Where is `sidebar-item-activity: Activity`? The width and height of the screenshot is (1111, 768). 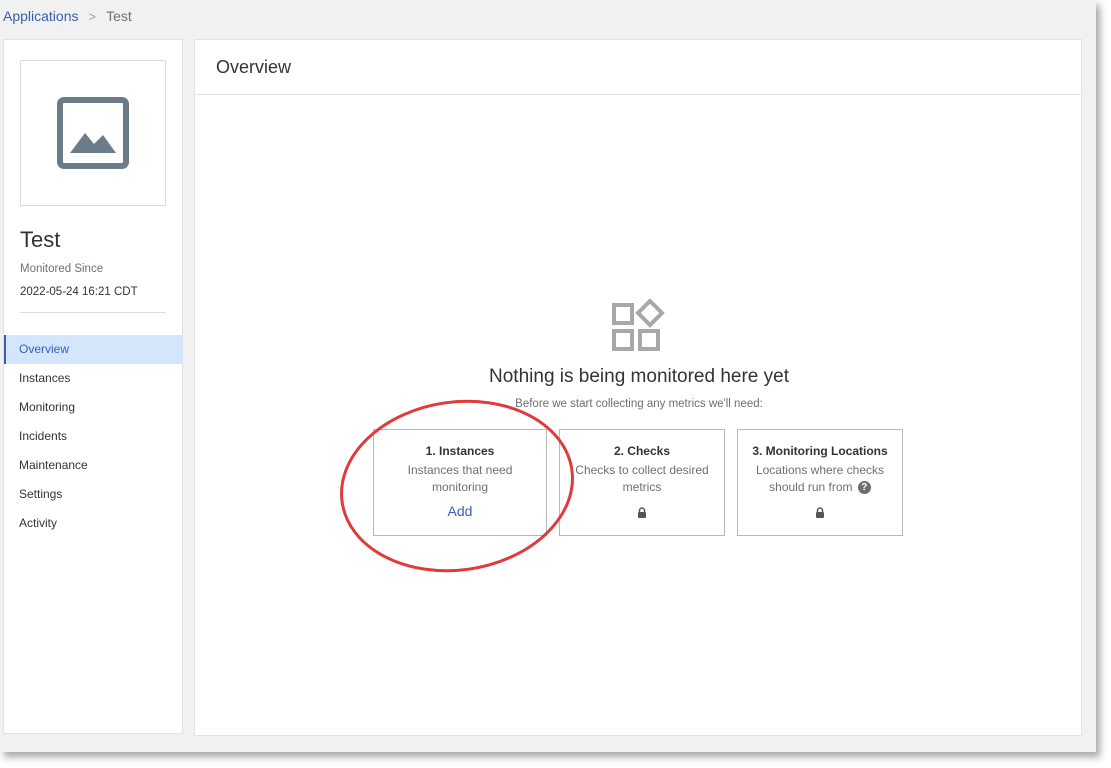 sidebar-item-activity: Activity is located at coordinates (93, 523).